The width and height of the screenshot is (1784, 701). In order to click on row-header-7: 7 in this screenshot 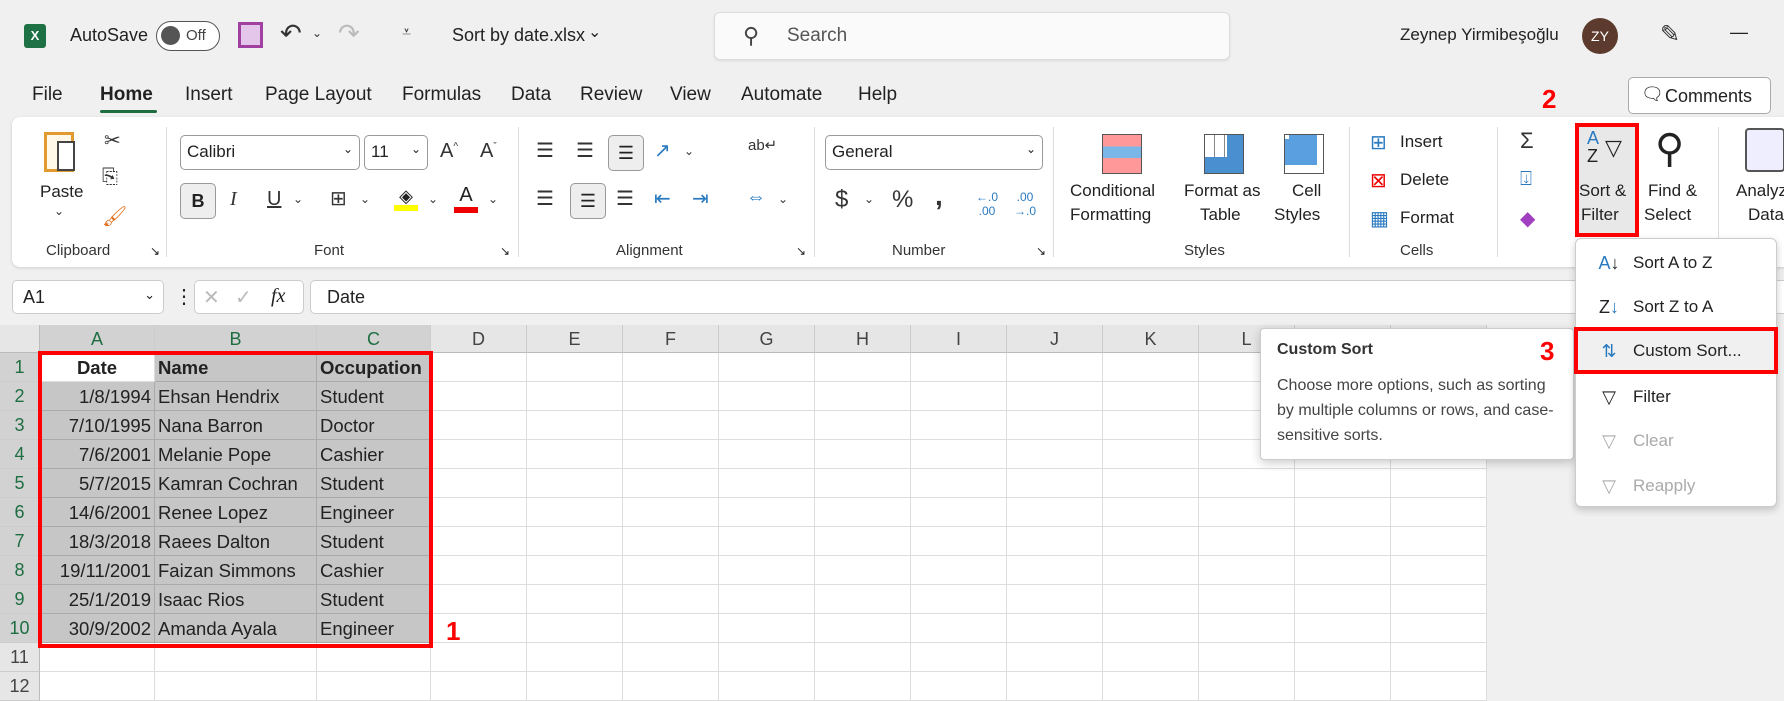, I will do `click(20, 541)`.